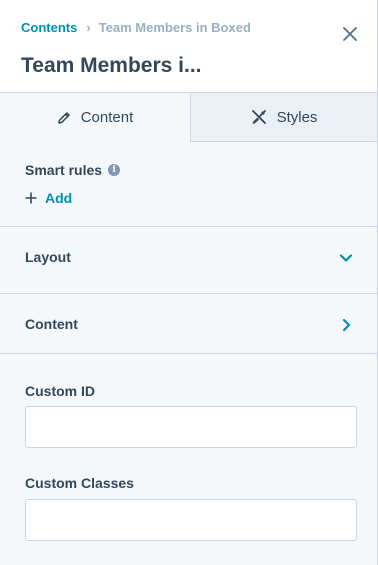 This screenshot has height=565, width=378. I want to click on section-layout-label: Layout, so click(48, 257).